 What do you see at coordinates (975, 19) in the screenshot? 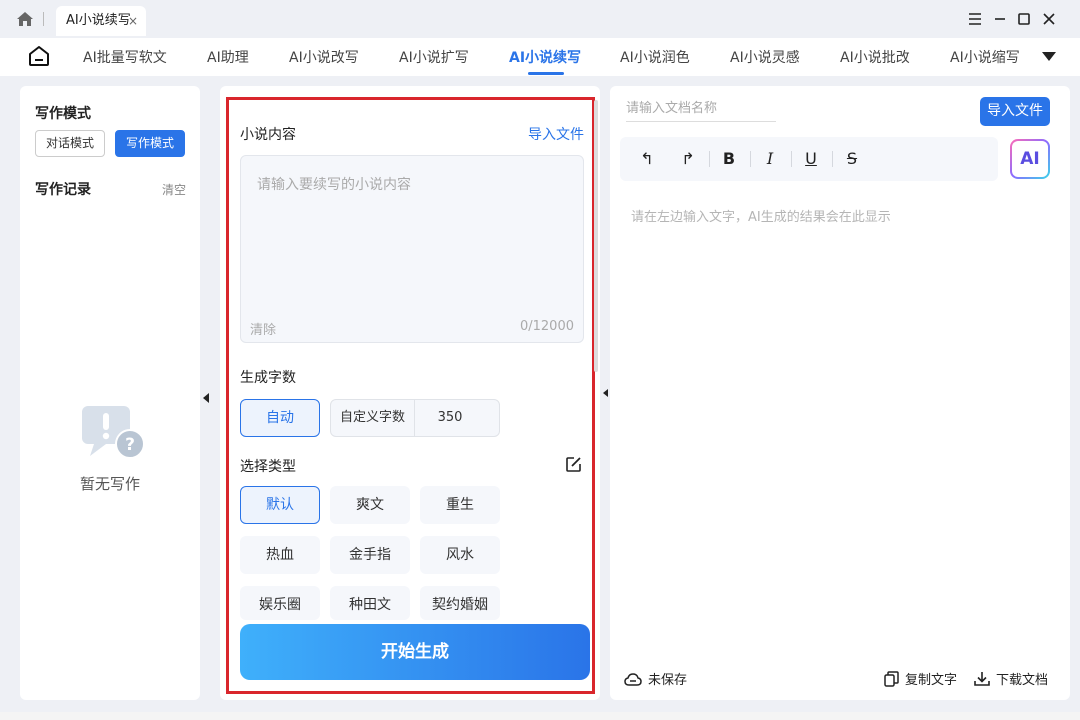
I see `menu-icon` at bounding box center [975, 19].